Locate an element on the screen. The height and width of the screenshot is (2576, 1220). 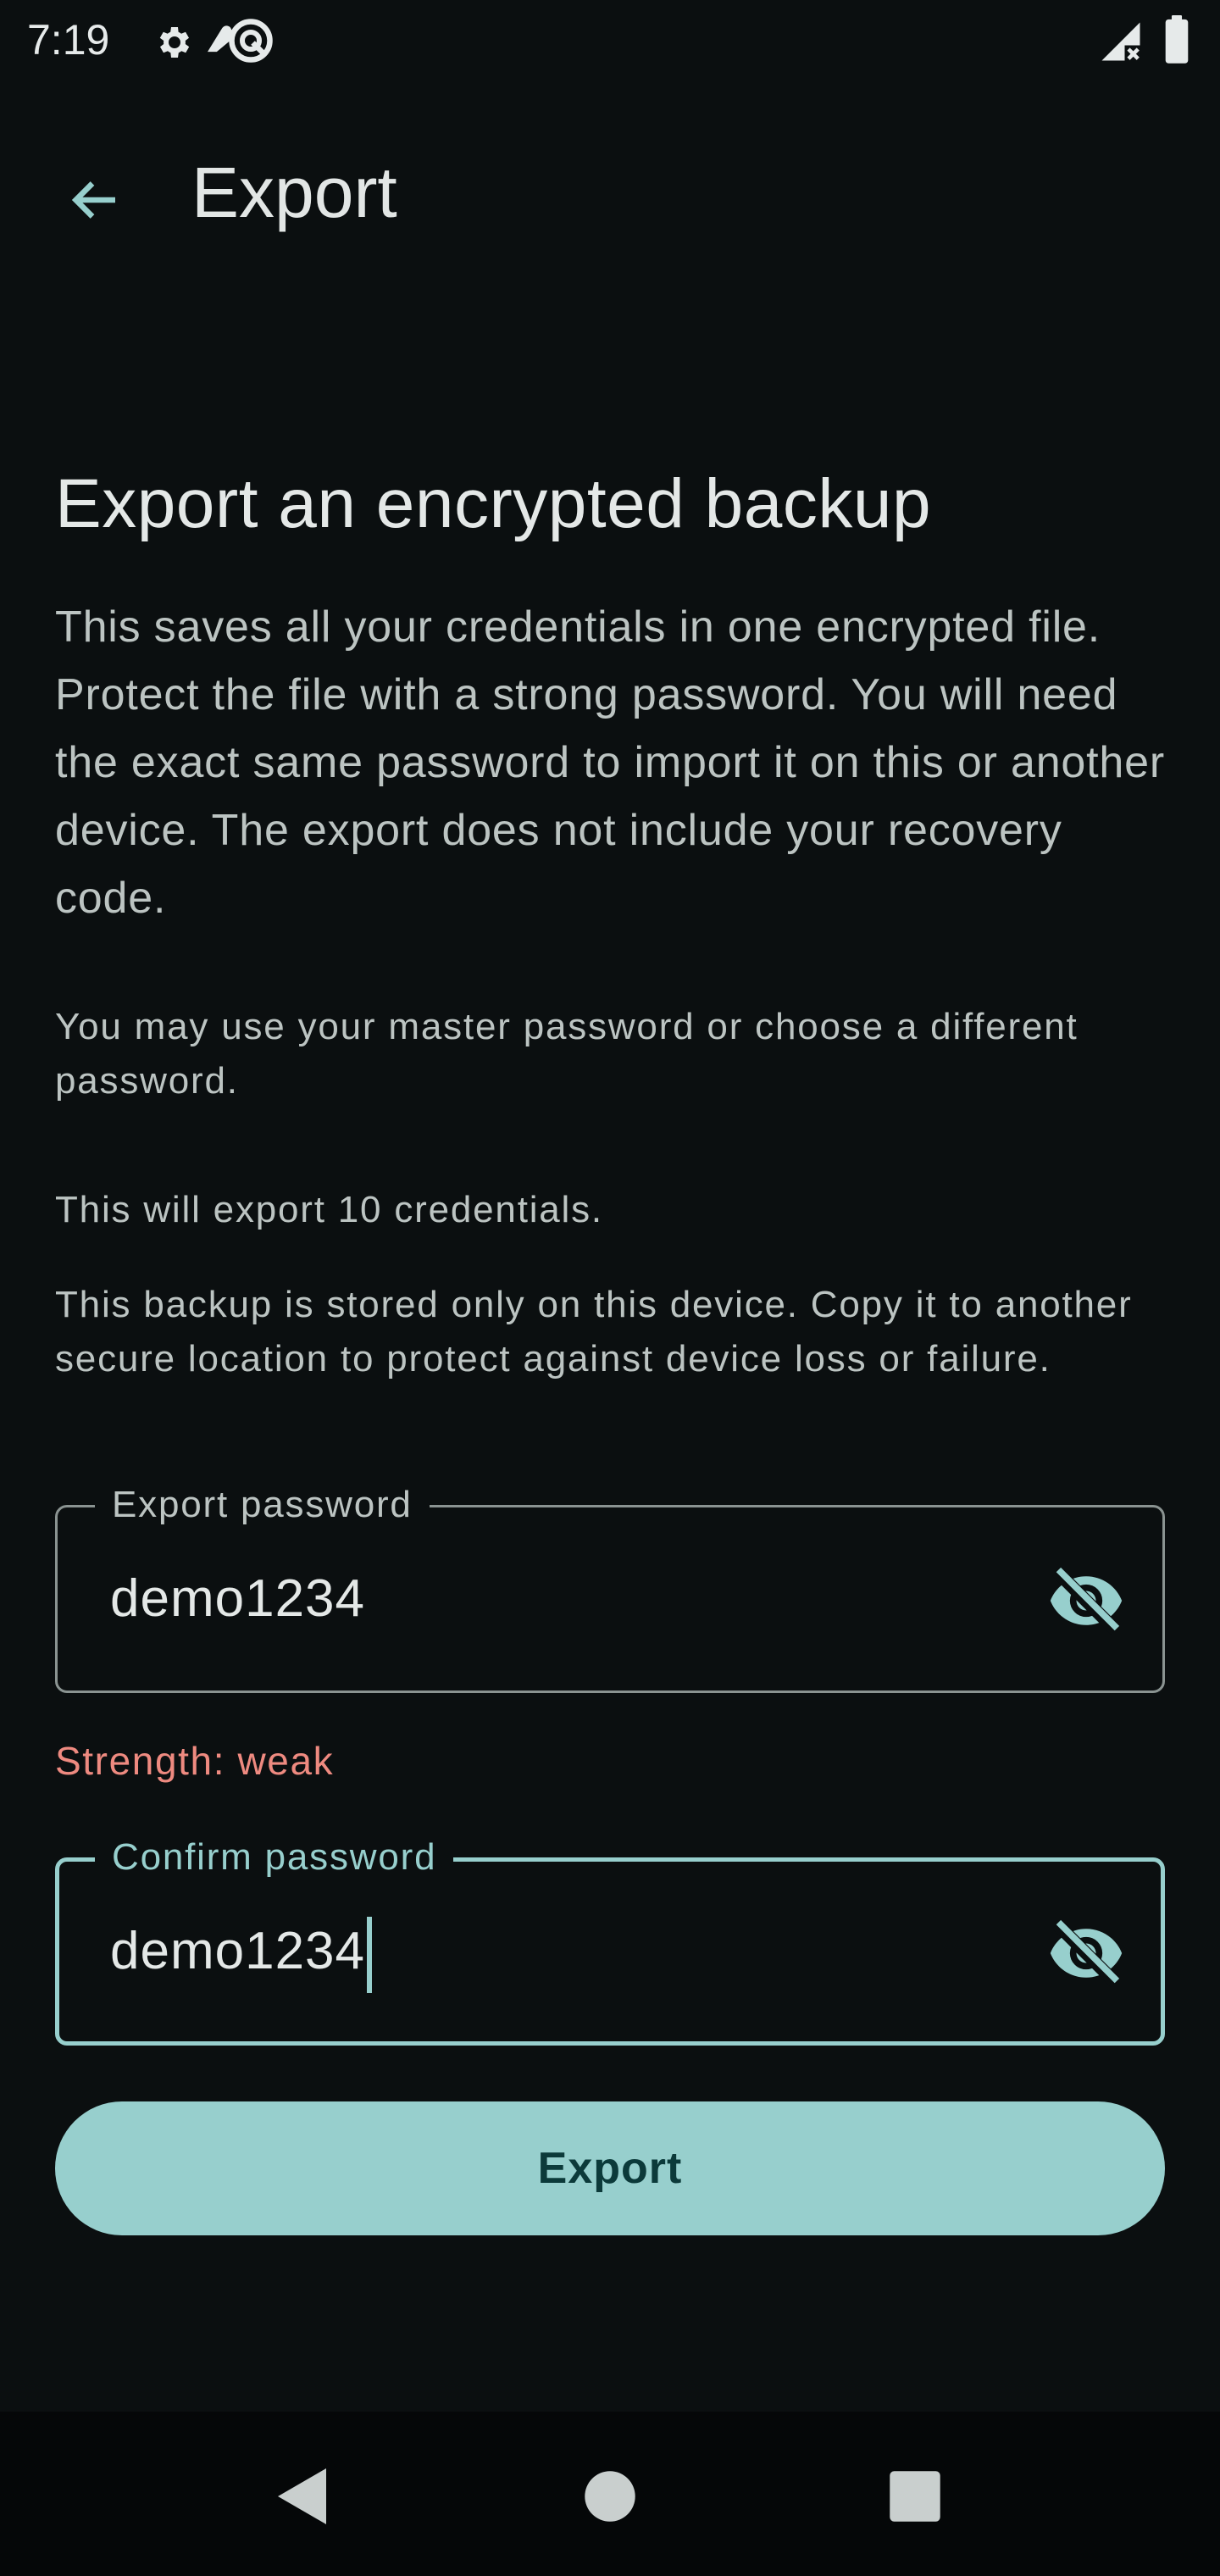
arrow-back-icon is located at coordinates (93, 200).